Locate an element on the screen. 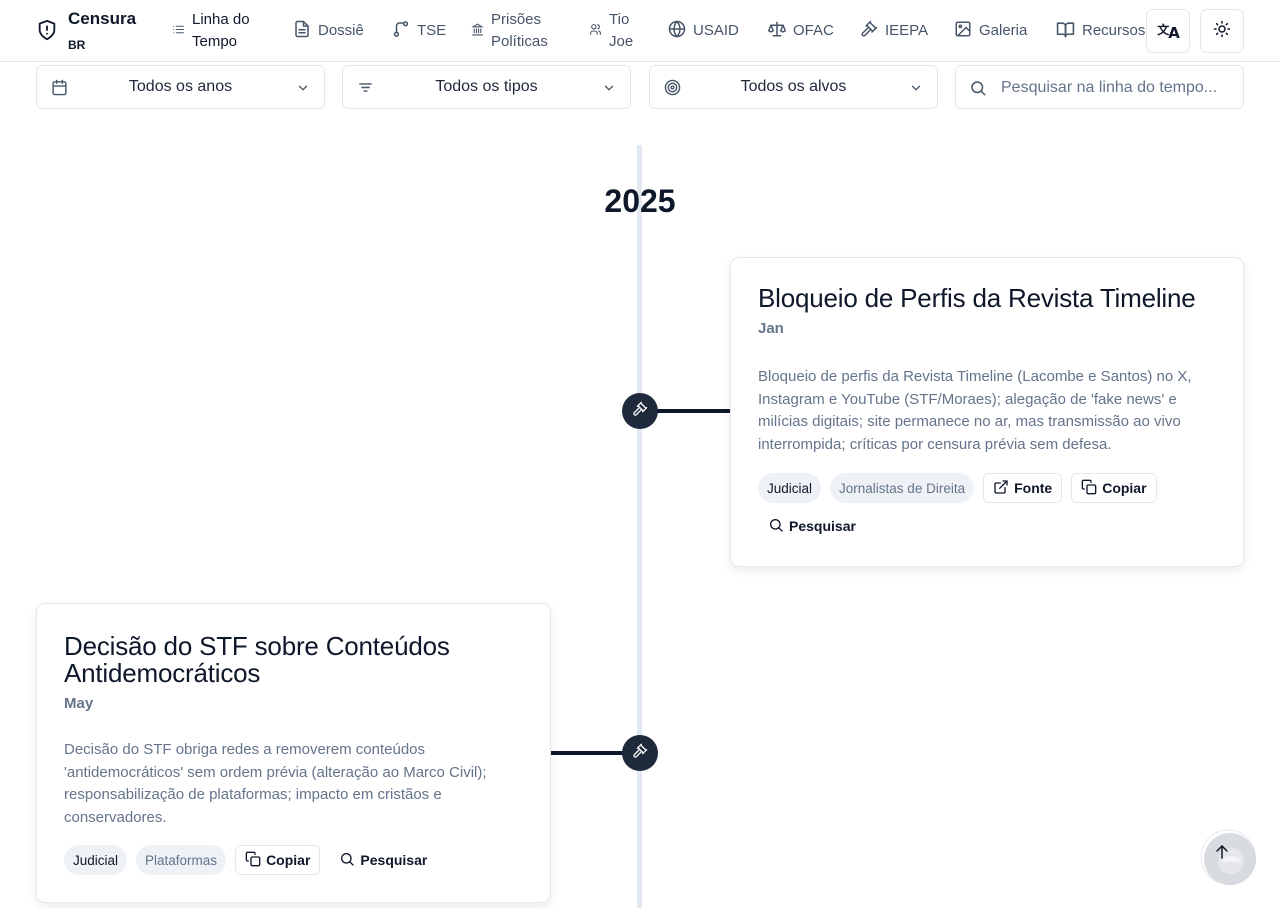 Image resolution: width=1280 pixels, height=908 pixels. source-button: Fonte is located at coordinates (1023, 488).